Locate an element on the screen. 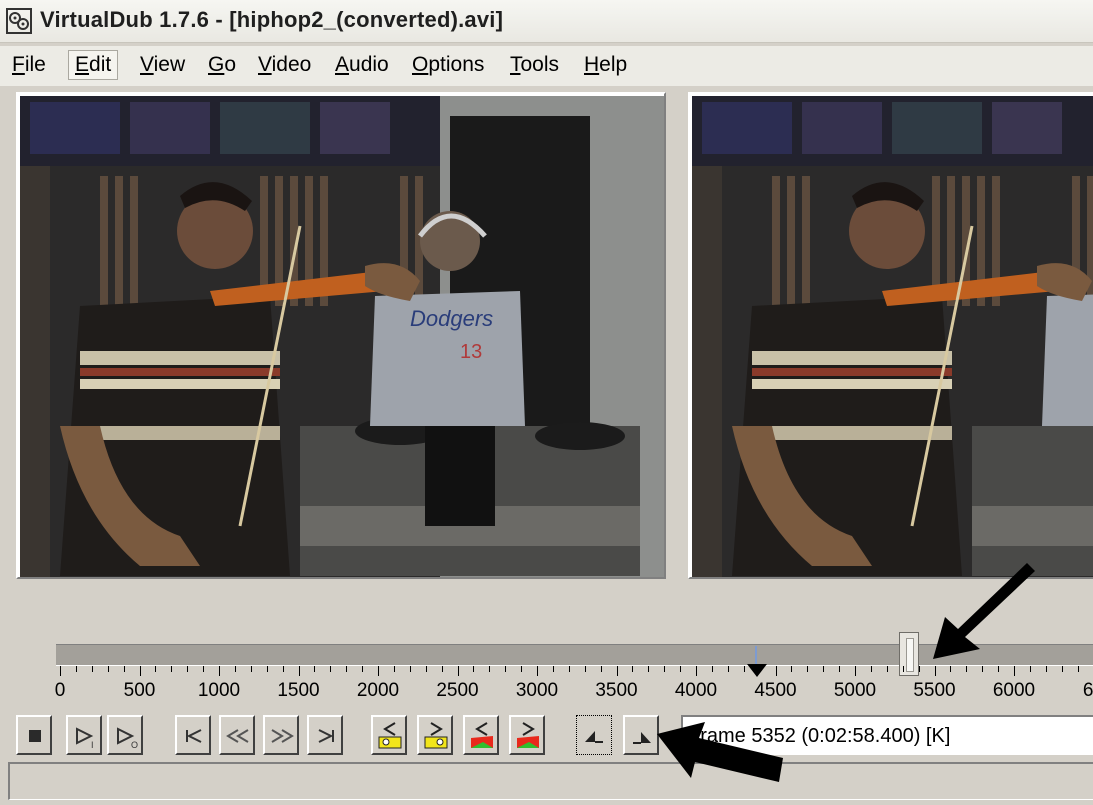 This screenshot has height=805, width=1093. timeline-tick-label: 4000 is located at coordinates (696, 690).